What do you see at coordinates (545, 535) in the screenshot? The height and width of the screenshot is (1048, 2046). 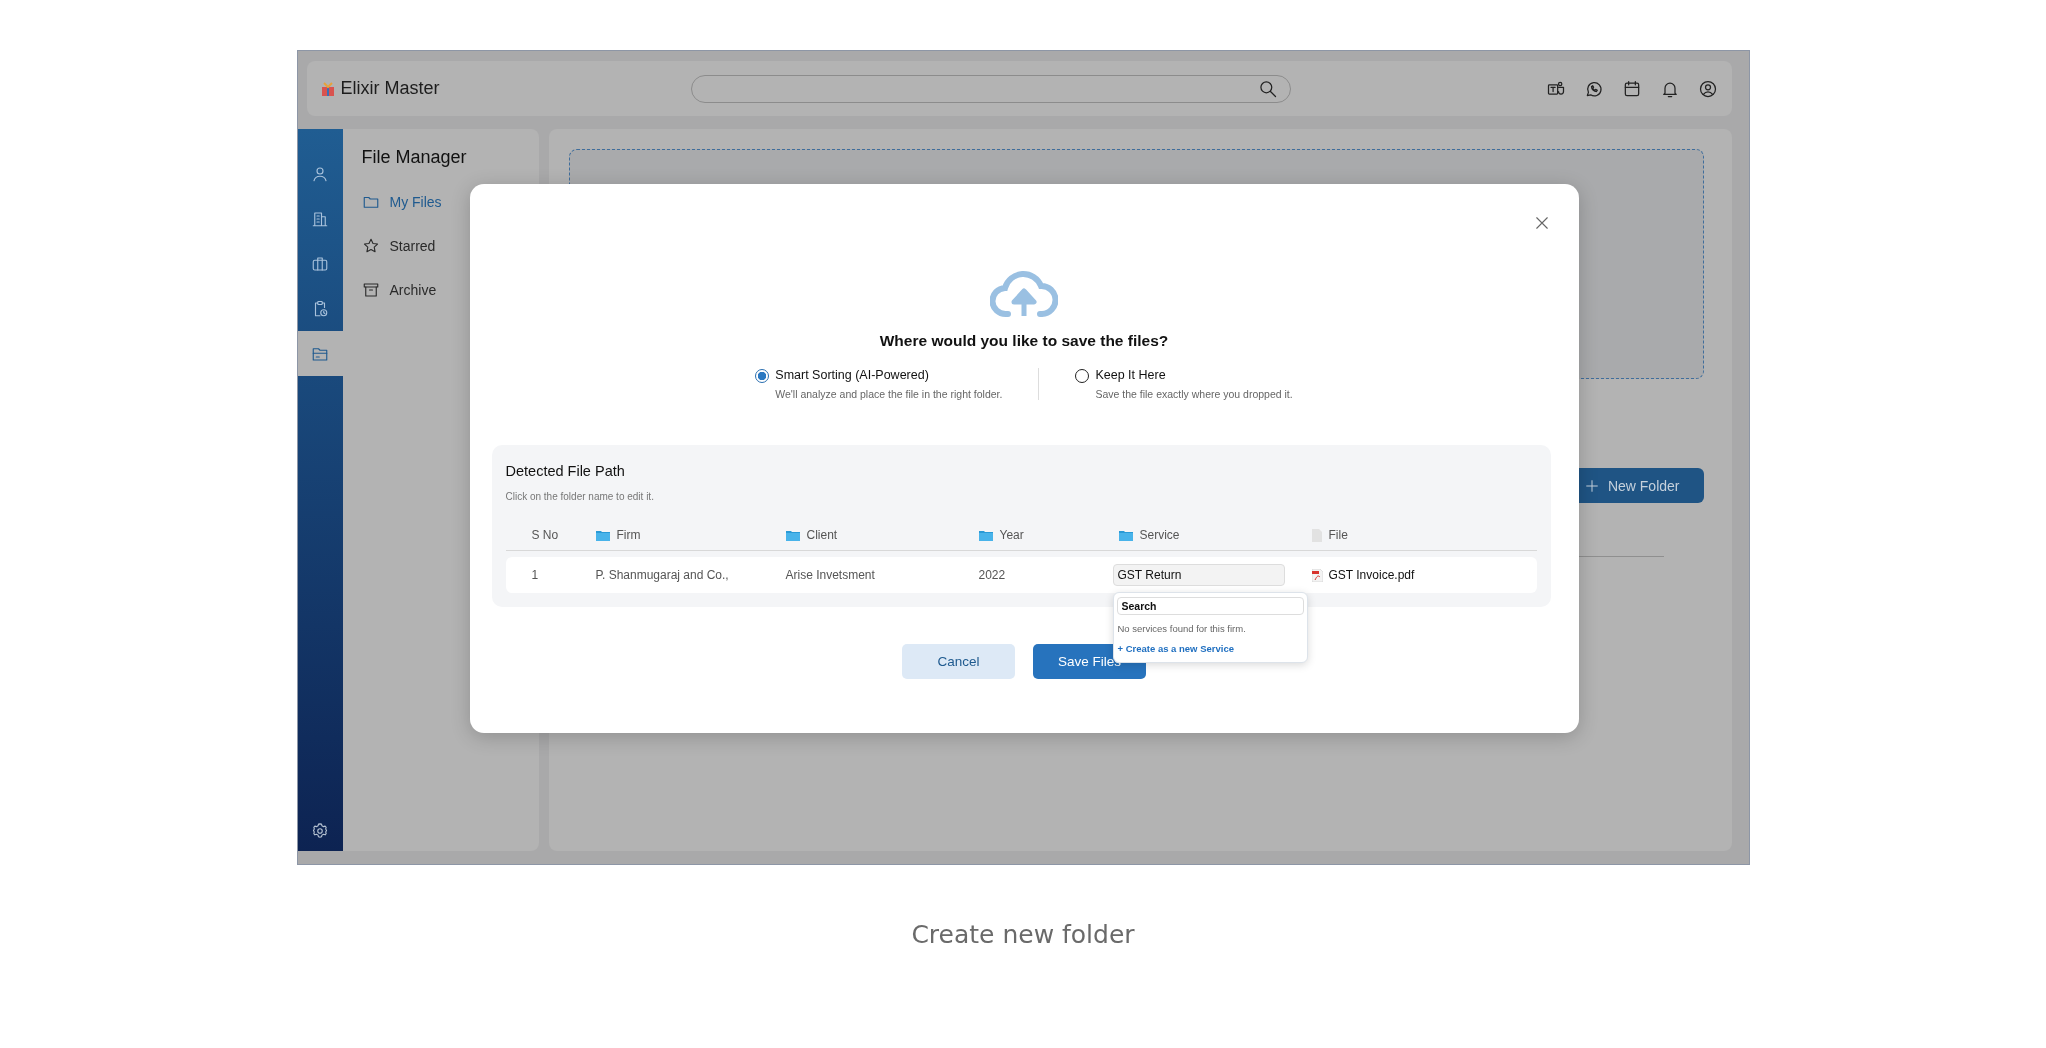 I see `column-header: S No` at bounding box center [545, 535].